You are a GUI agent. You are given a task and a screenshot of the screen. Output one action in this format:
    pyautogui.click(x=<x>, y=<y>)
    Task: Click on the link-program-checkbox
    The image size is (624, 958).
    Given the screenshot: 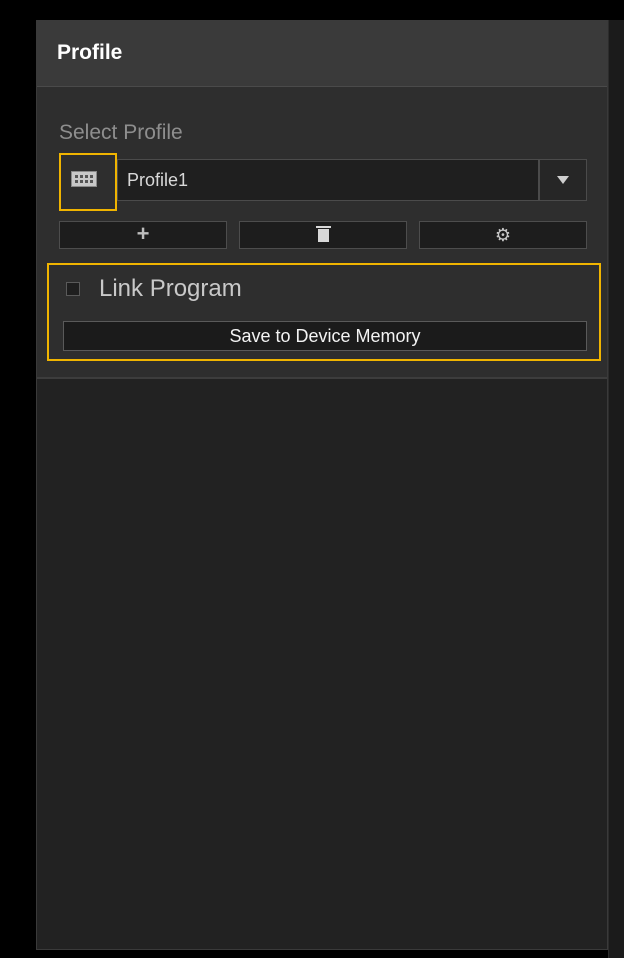 What is the action you would take?
    pyautogui.click(x=73, y=289)
    